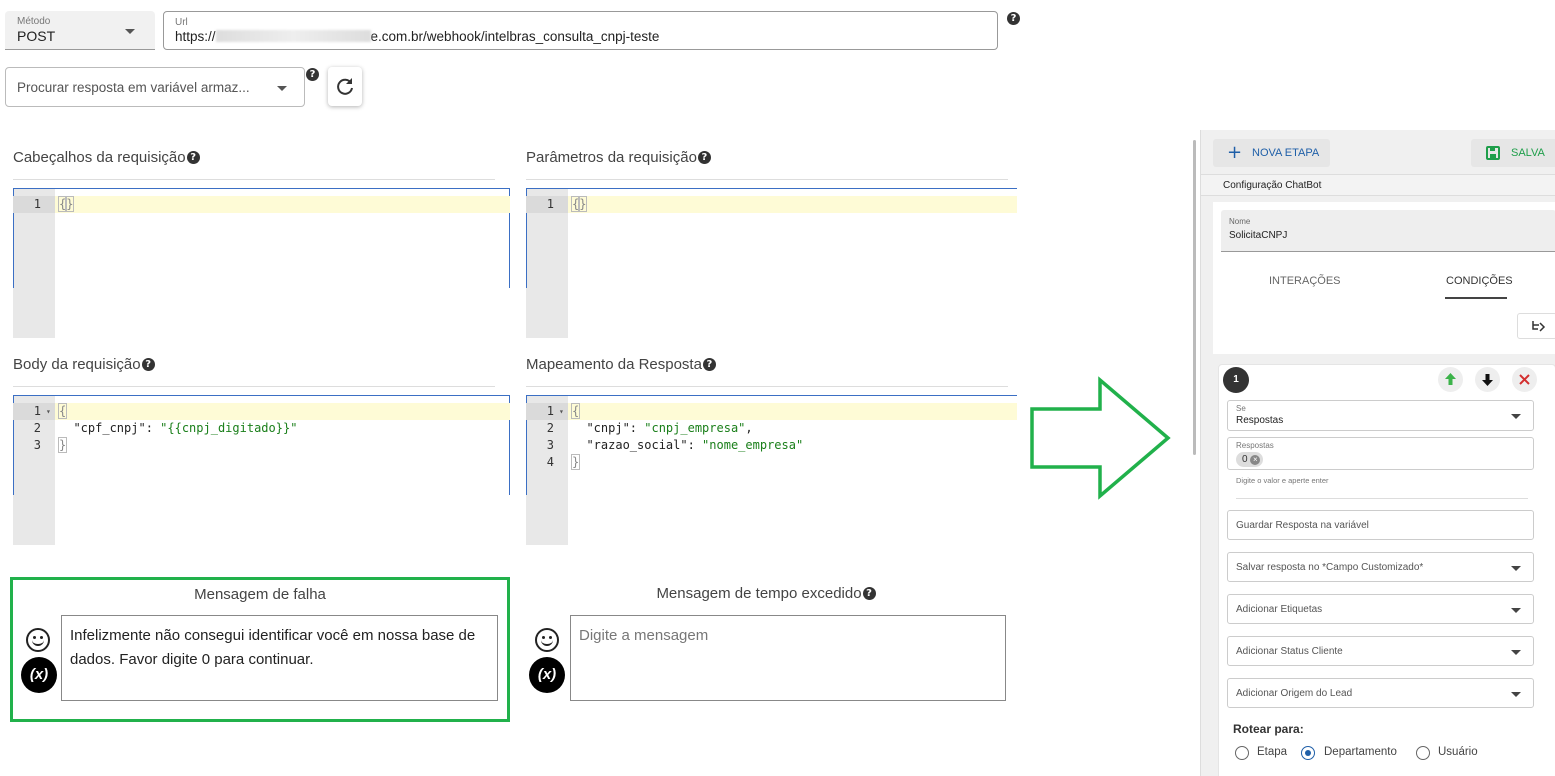 The width and height of the screenshot is (1555, 776). I want to click on method-select: Método POST, so click(80, 30).